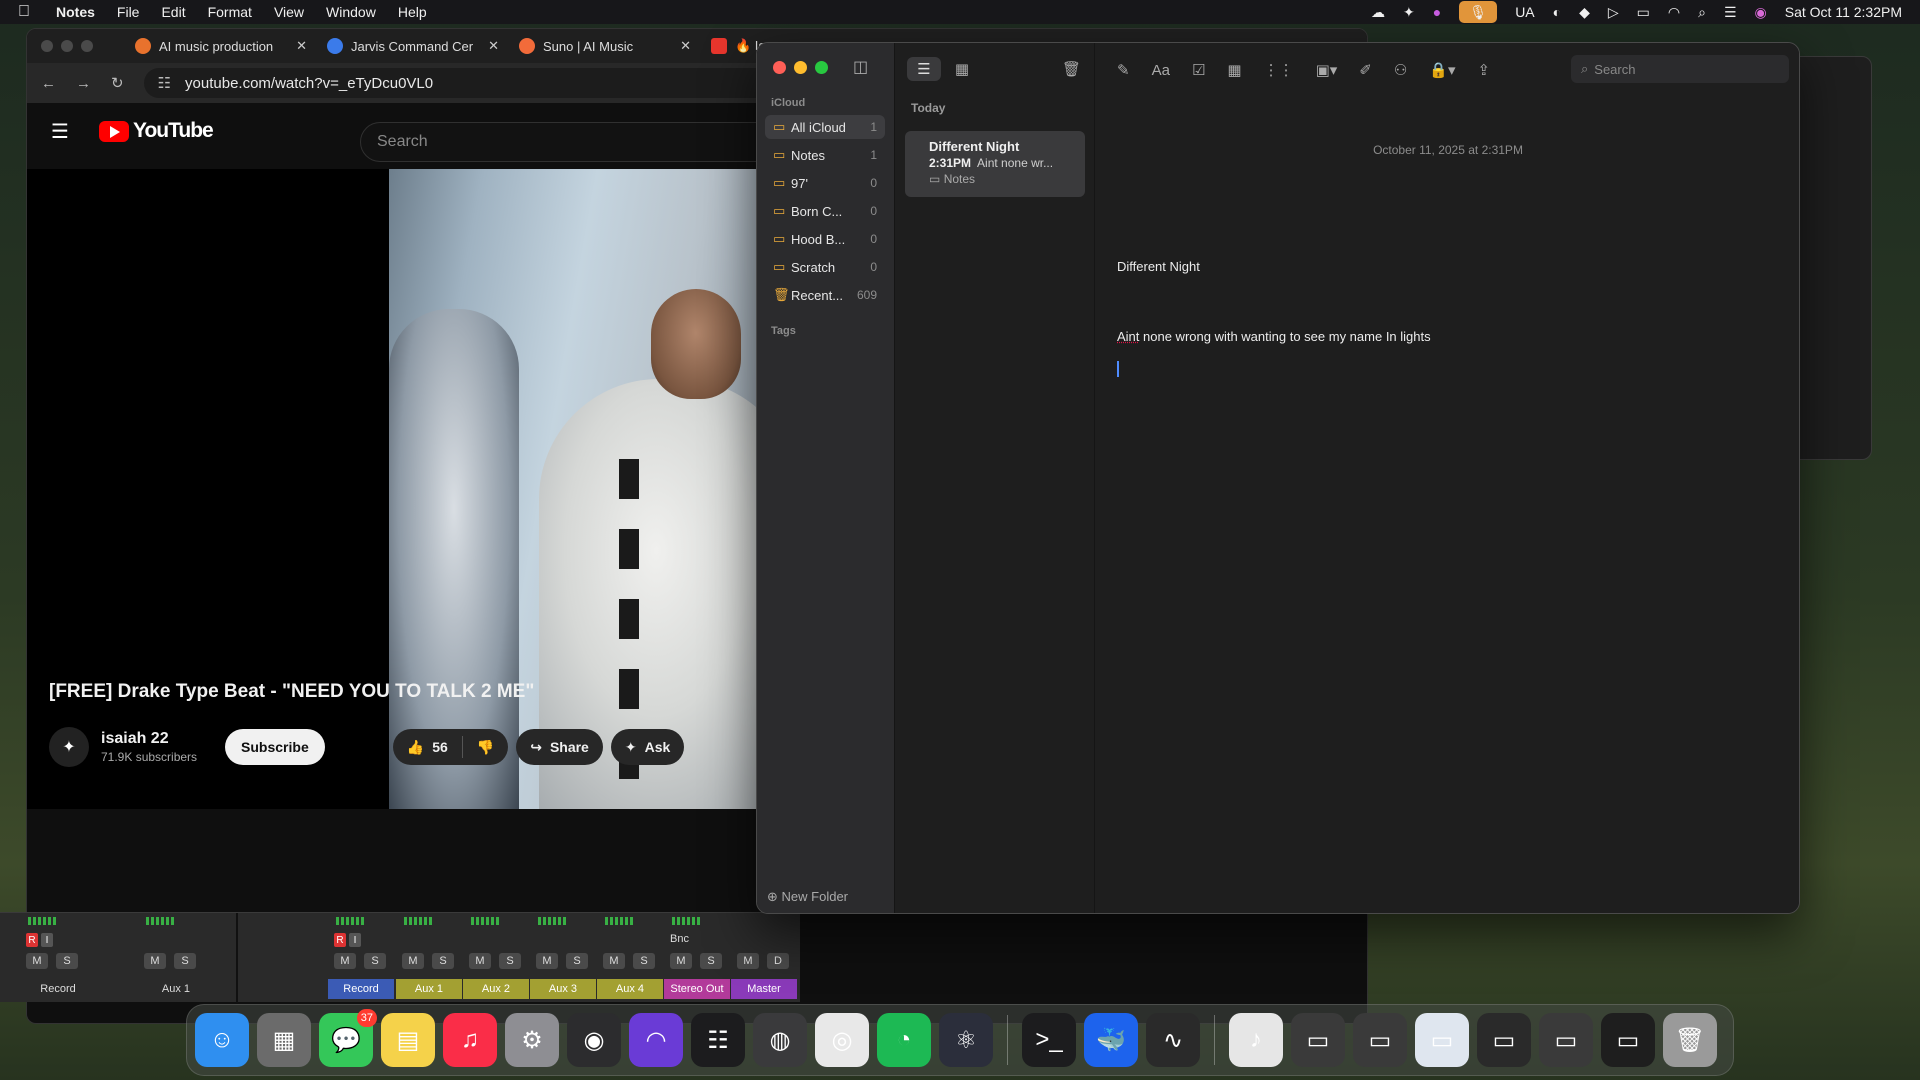  I want to click on note-body-title: Different Night, so click(1158, 266).